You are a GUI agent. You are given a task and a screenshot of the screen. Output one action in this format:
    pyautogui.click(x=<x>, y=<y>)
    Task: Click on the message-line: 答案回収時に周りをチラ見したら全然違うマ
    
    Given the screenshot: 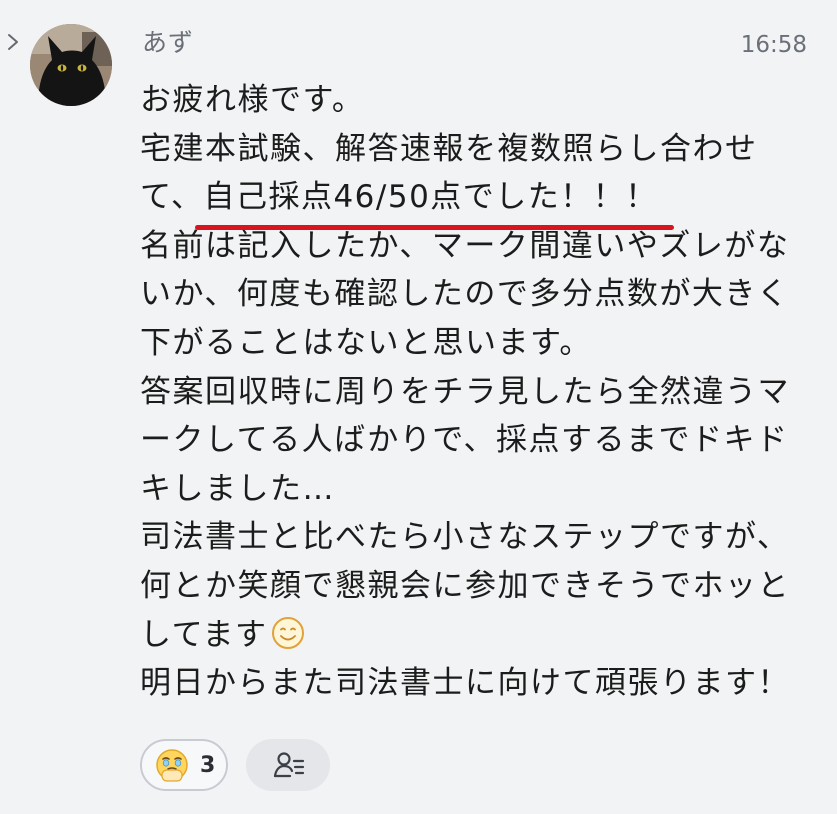 What is the action you would take?
    pyautogui.click(x=465, y=391)
    